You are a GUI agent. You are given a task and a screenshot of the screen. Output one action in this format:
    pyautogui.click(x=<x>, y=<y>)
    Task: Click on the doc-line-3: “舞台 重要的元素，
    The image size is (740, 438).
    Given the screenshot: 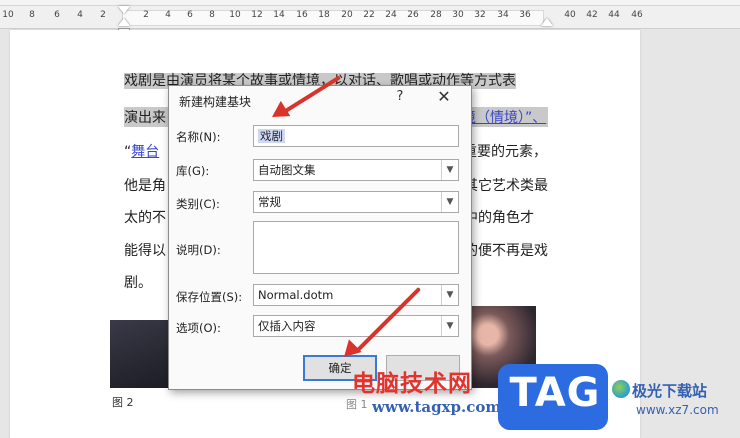 What is the action you would take?
    pyautogui.click(x=335, y=151)
    